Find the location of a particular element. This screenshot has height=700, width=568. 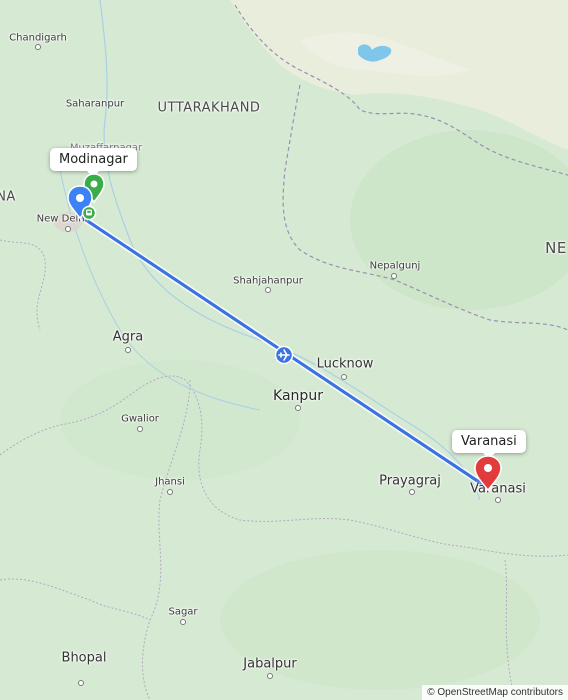

airplane-icon is located at coordinates (284, 355).